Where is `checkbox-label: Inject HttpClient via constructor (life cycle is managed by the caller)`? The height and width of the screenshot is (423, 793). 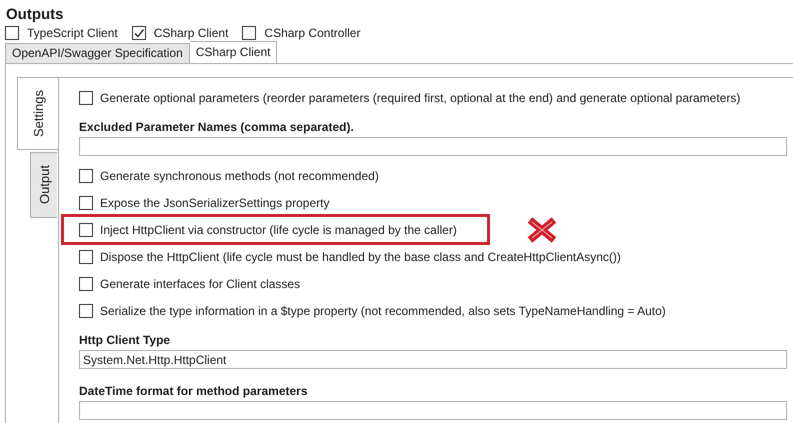
checkbox-label: Inject HttpClient via constructor (life cycle is managed by the caller) is located at coordinates (278, 229).